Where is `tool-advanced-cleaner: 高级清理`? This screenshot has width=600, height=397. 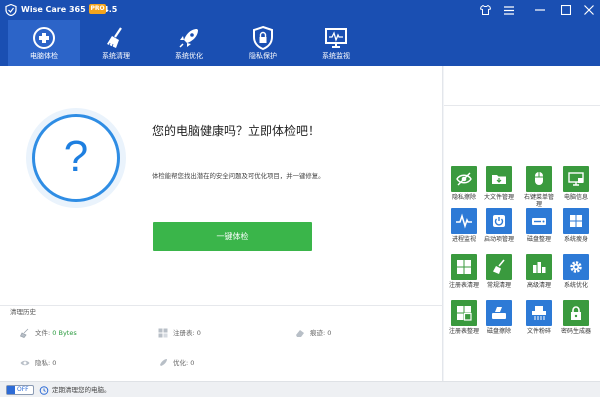 tool-advanced-cleaner: 高级清理 is located at coordinates (539, 271).